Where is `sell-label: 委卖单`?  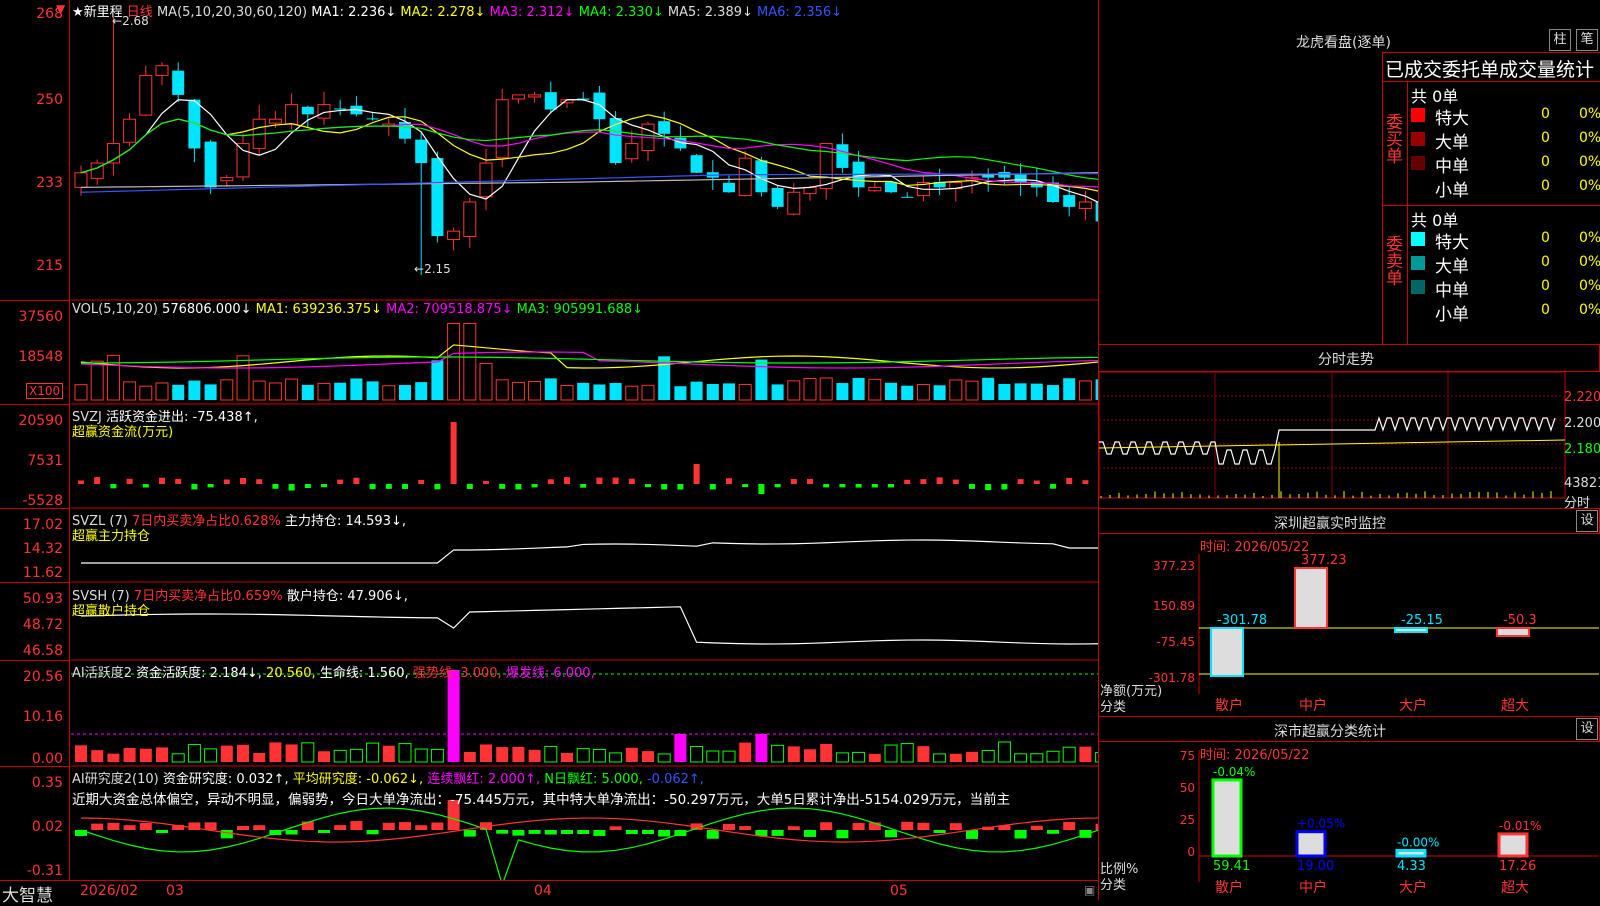
sell-label: 委卖单 is located at coordinates (1392, 260).